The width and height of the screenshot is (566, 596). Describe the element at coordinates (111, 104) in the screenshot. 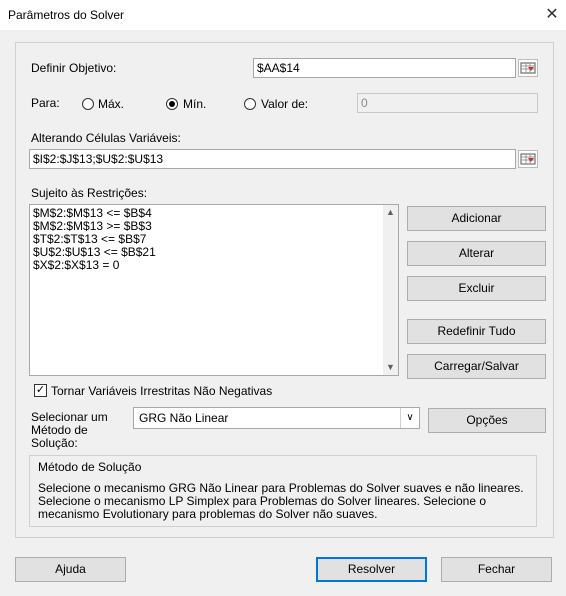

I see `radio-max-label: Máx.` at that location.